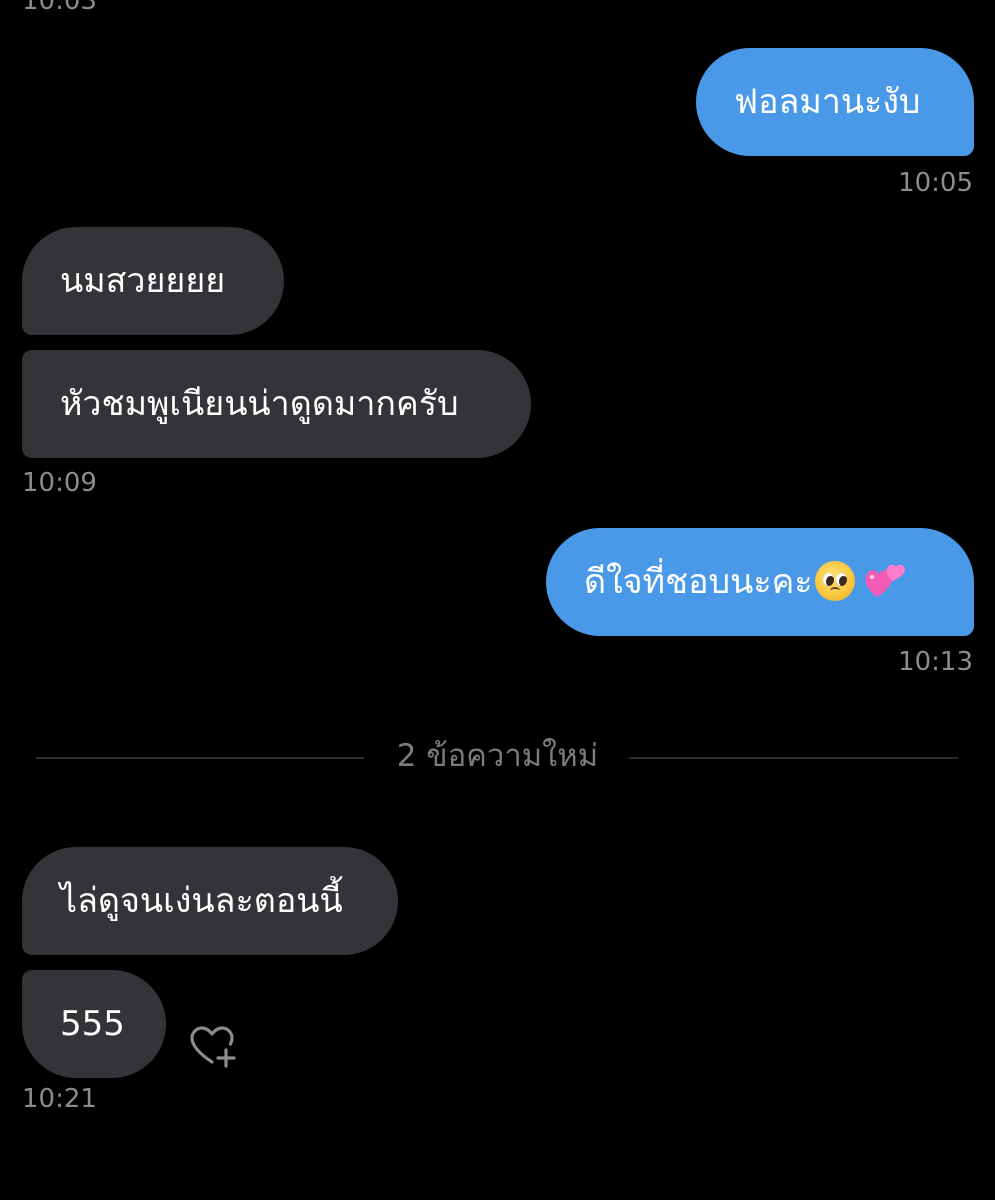  What do you see at coordinates (835, 102) in the screenshot?
I see `outgoing-message: ฟอลมานะงับ` at bounding box center [835, 102].